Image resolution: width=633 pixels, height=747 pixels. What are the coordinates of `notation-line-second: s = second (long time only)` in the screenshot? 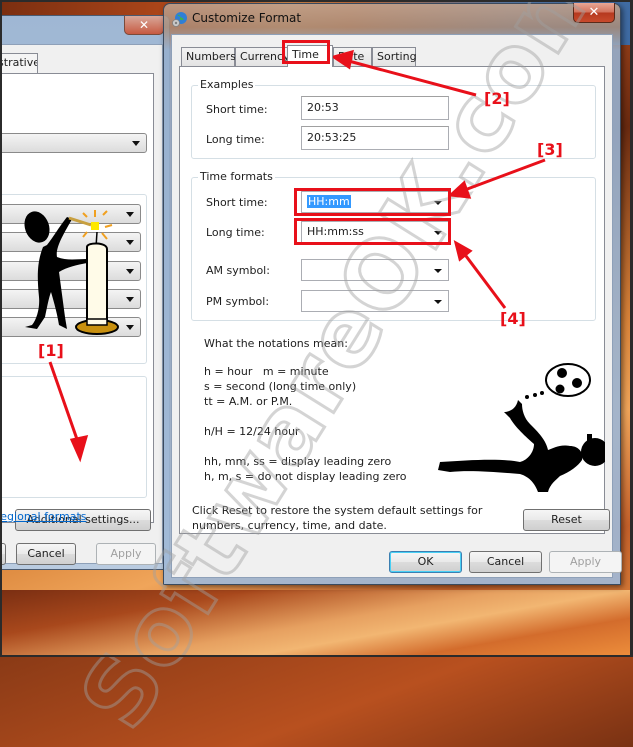 It's located at (280, 386).